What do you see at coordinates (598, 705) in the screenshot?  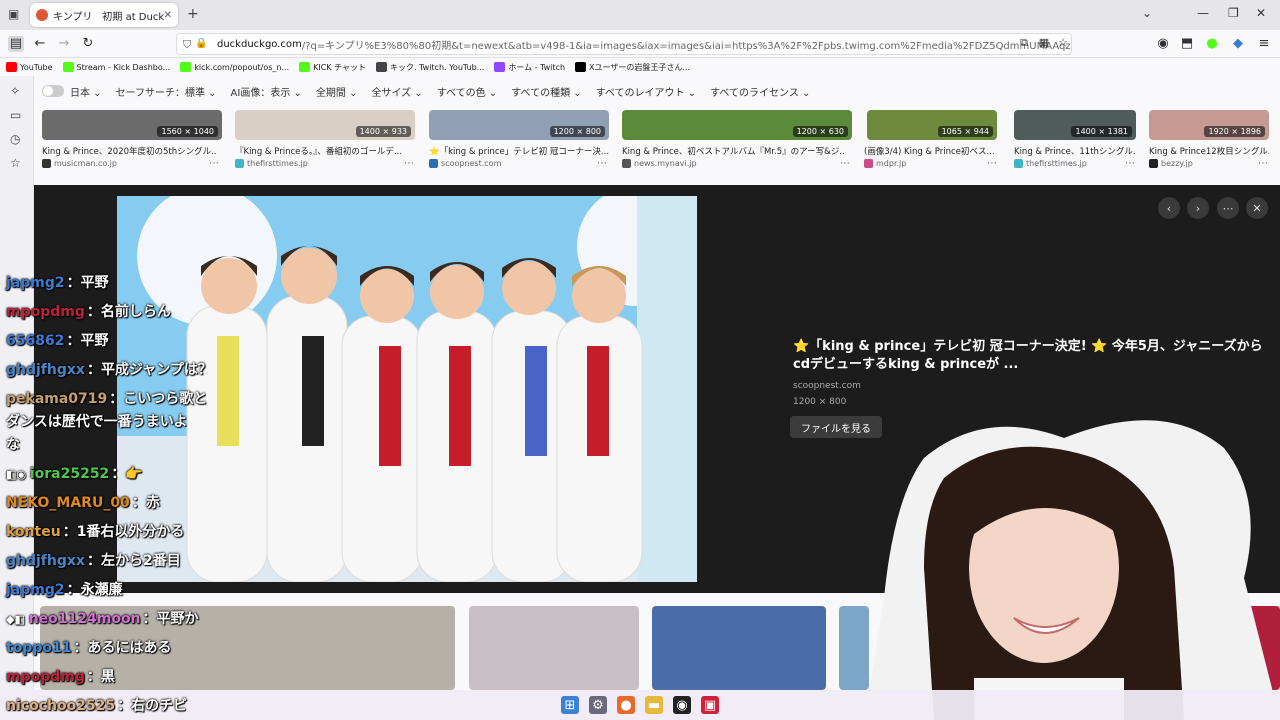 I see `settings-icon: ⚙` at bounding box center [598, 705].